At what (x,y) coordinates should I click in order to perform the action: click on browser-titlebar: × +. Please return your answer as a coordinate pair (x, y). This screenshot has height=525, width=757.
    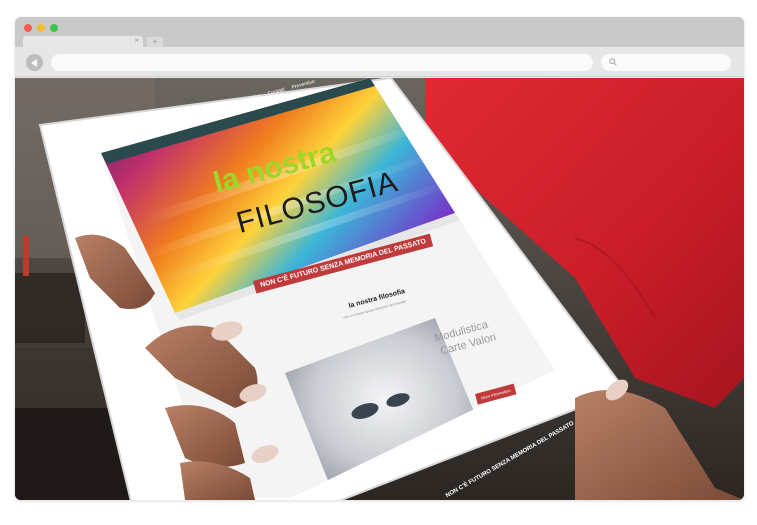
    Looking at the image, I should click on (379, 32).